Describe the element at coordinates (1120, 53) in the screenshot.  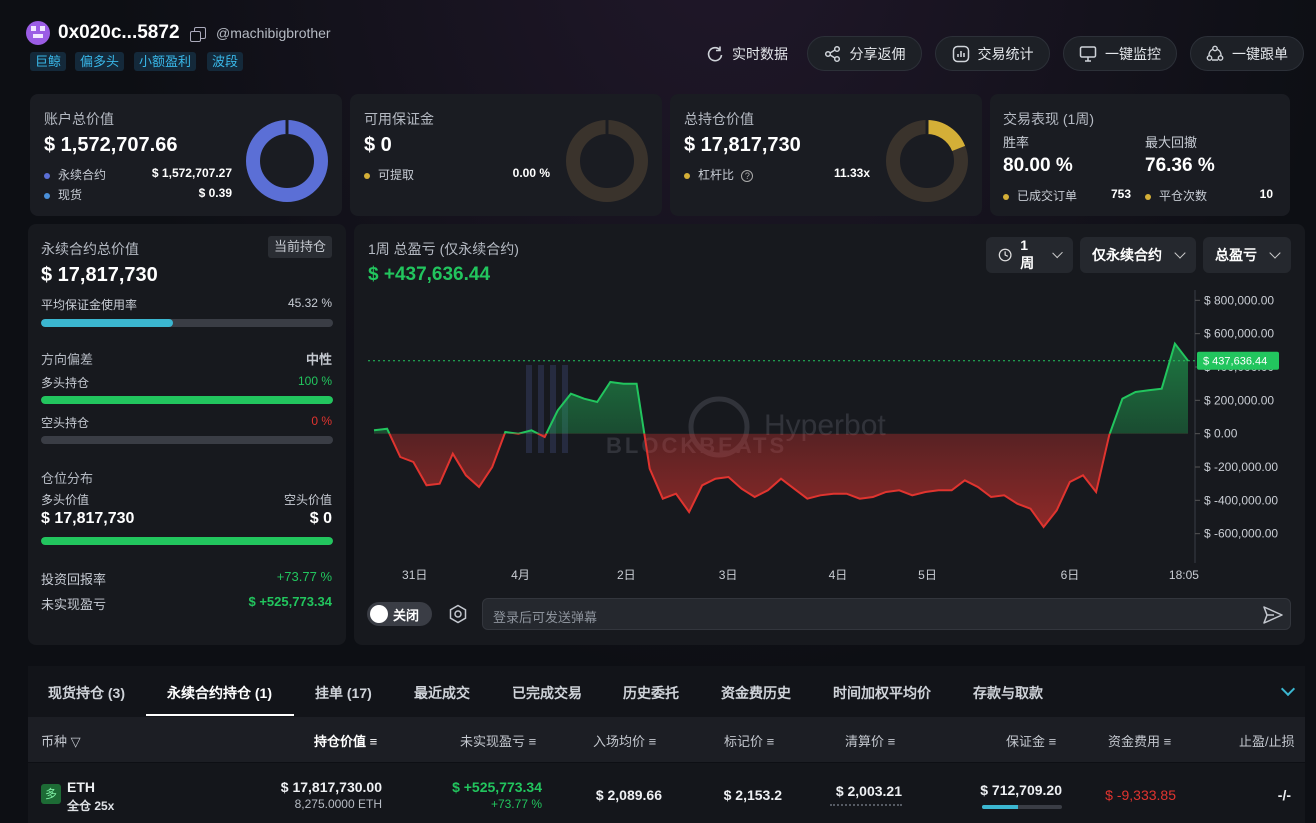
I see `one-click-monitor-button: 一键监控` at that location.